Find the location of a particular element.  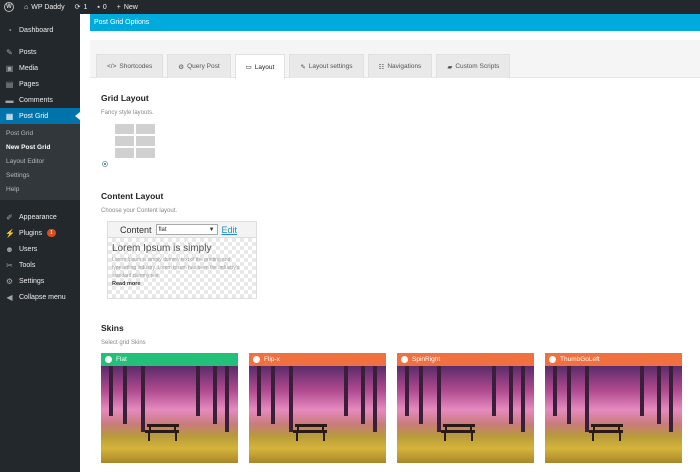

tab-shortcodes: </> Shortcodes is located at coordinates (130, 66).